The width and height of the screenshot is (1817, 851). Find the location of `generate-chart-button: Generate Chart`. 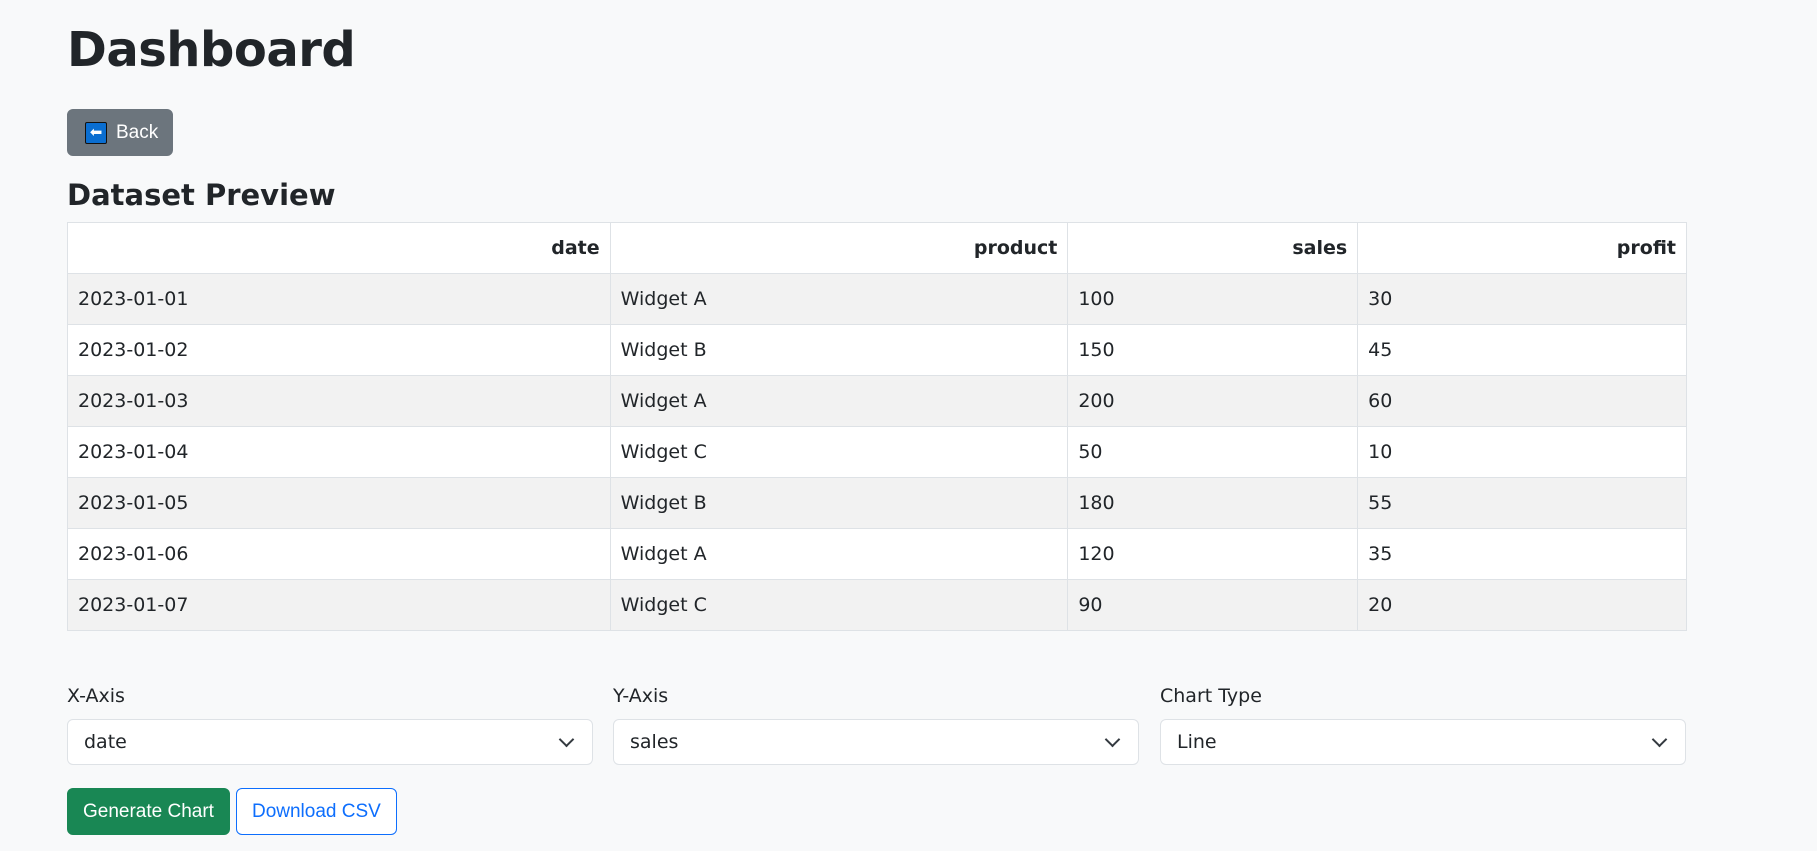

generate-chart-button: Generate Chart is located at coordinates (148, 811).